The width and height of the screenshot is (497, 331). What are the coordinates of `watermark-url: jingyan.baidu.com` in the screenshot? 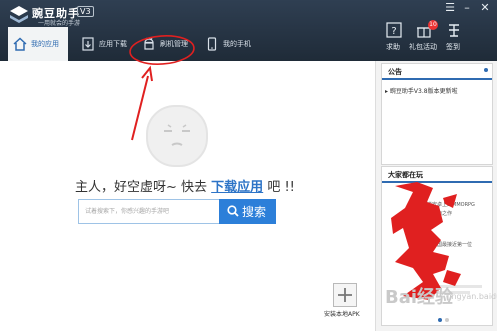 It's located at (472, 296).